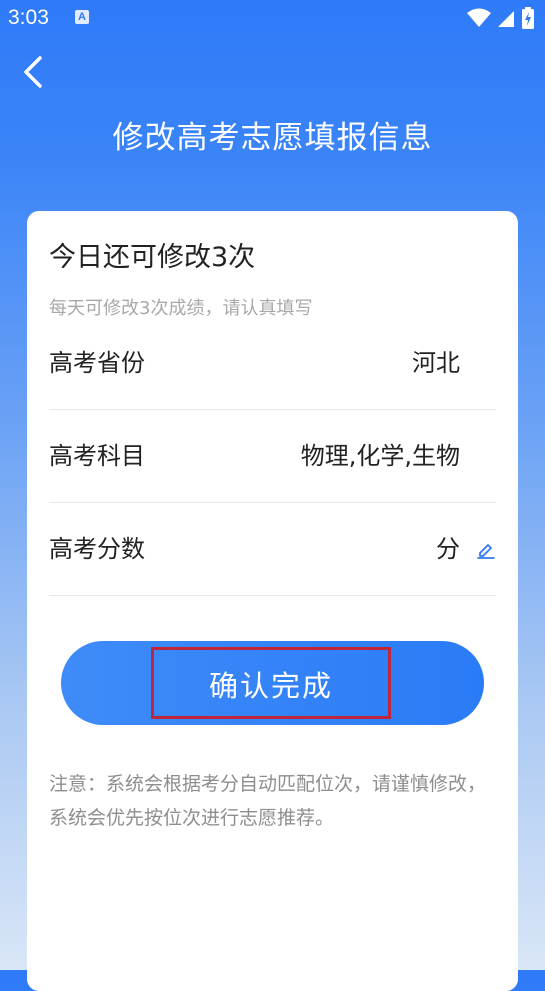  What do you see at coordinates (505, 19) in the screenshot?
I see `signal-icon` at bounding box center [505, 19].